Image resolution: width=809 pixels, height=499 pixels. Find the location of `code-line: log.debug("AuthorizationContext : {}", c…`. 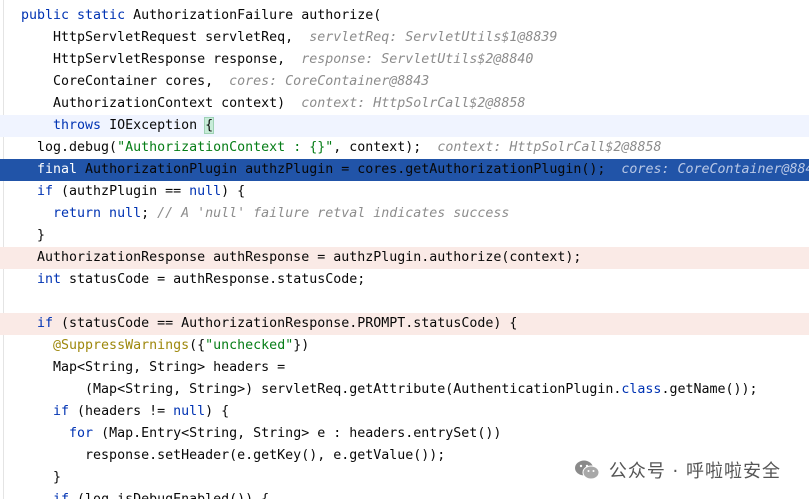

code-line: log.debug("AuthorizationContext : {}", c… is located at coordinates (404, 148).